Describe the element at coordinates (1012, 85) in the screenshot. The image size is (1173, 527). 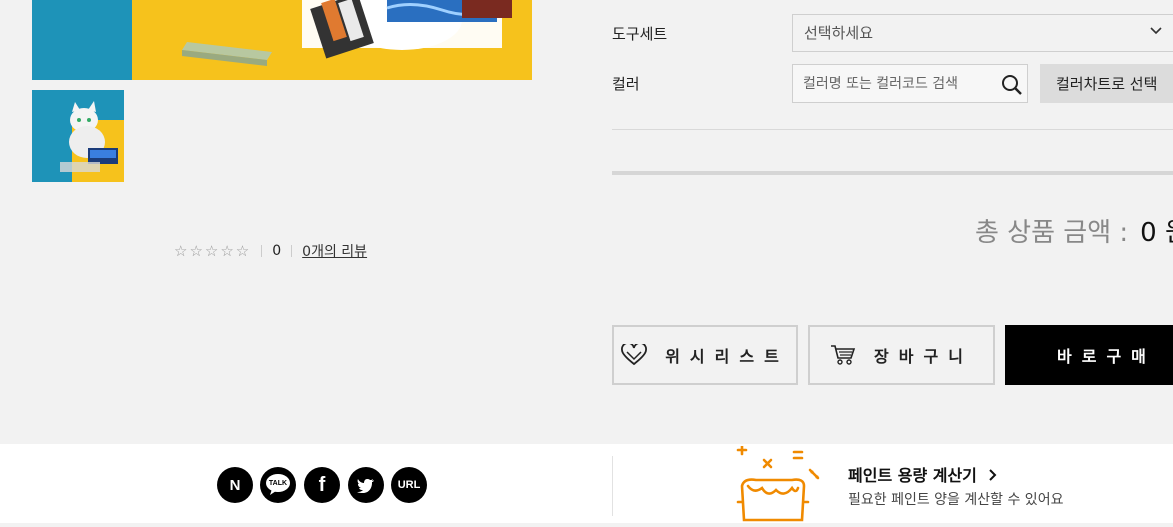
I see `search-icon` at that location.